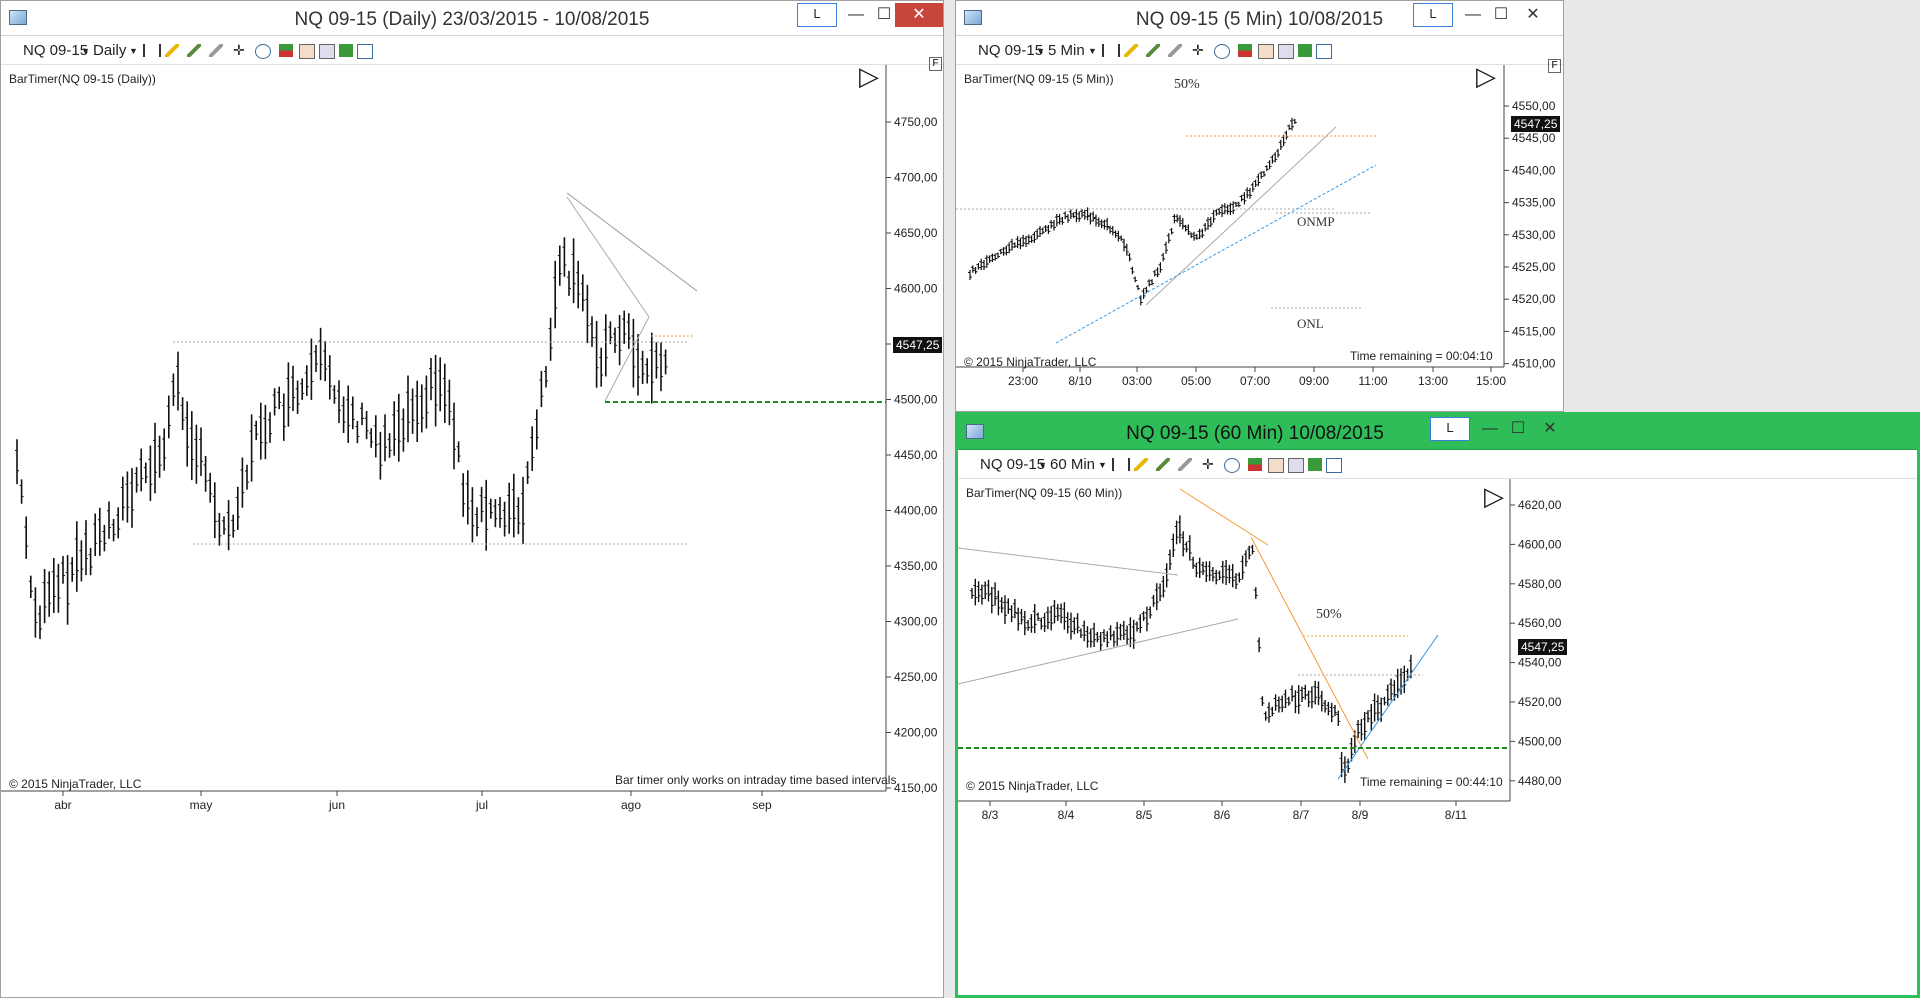 The width and height of the screenshot is (1920, 998). I want to click on y-tick-label: 4520,00, so click(1534, 299).